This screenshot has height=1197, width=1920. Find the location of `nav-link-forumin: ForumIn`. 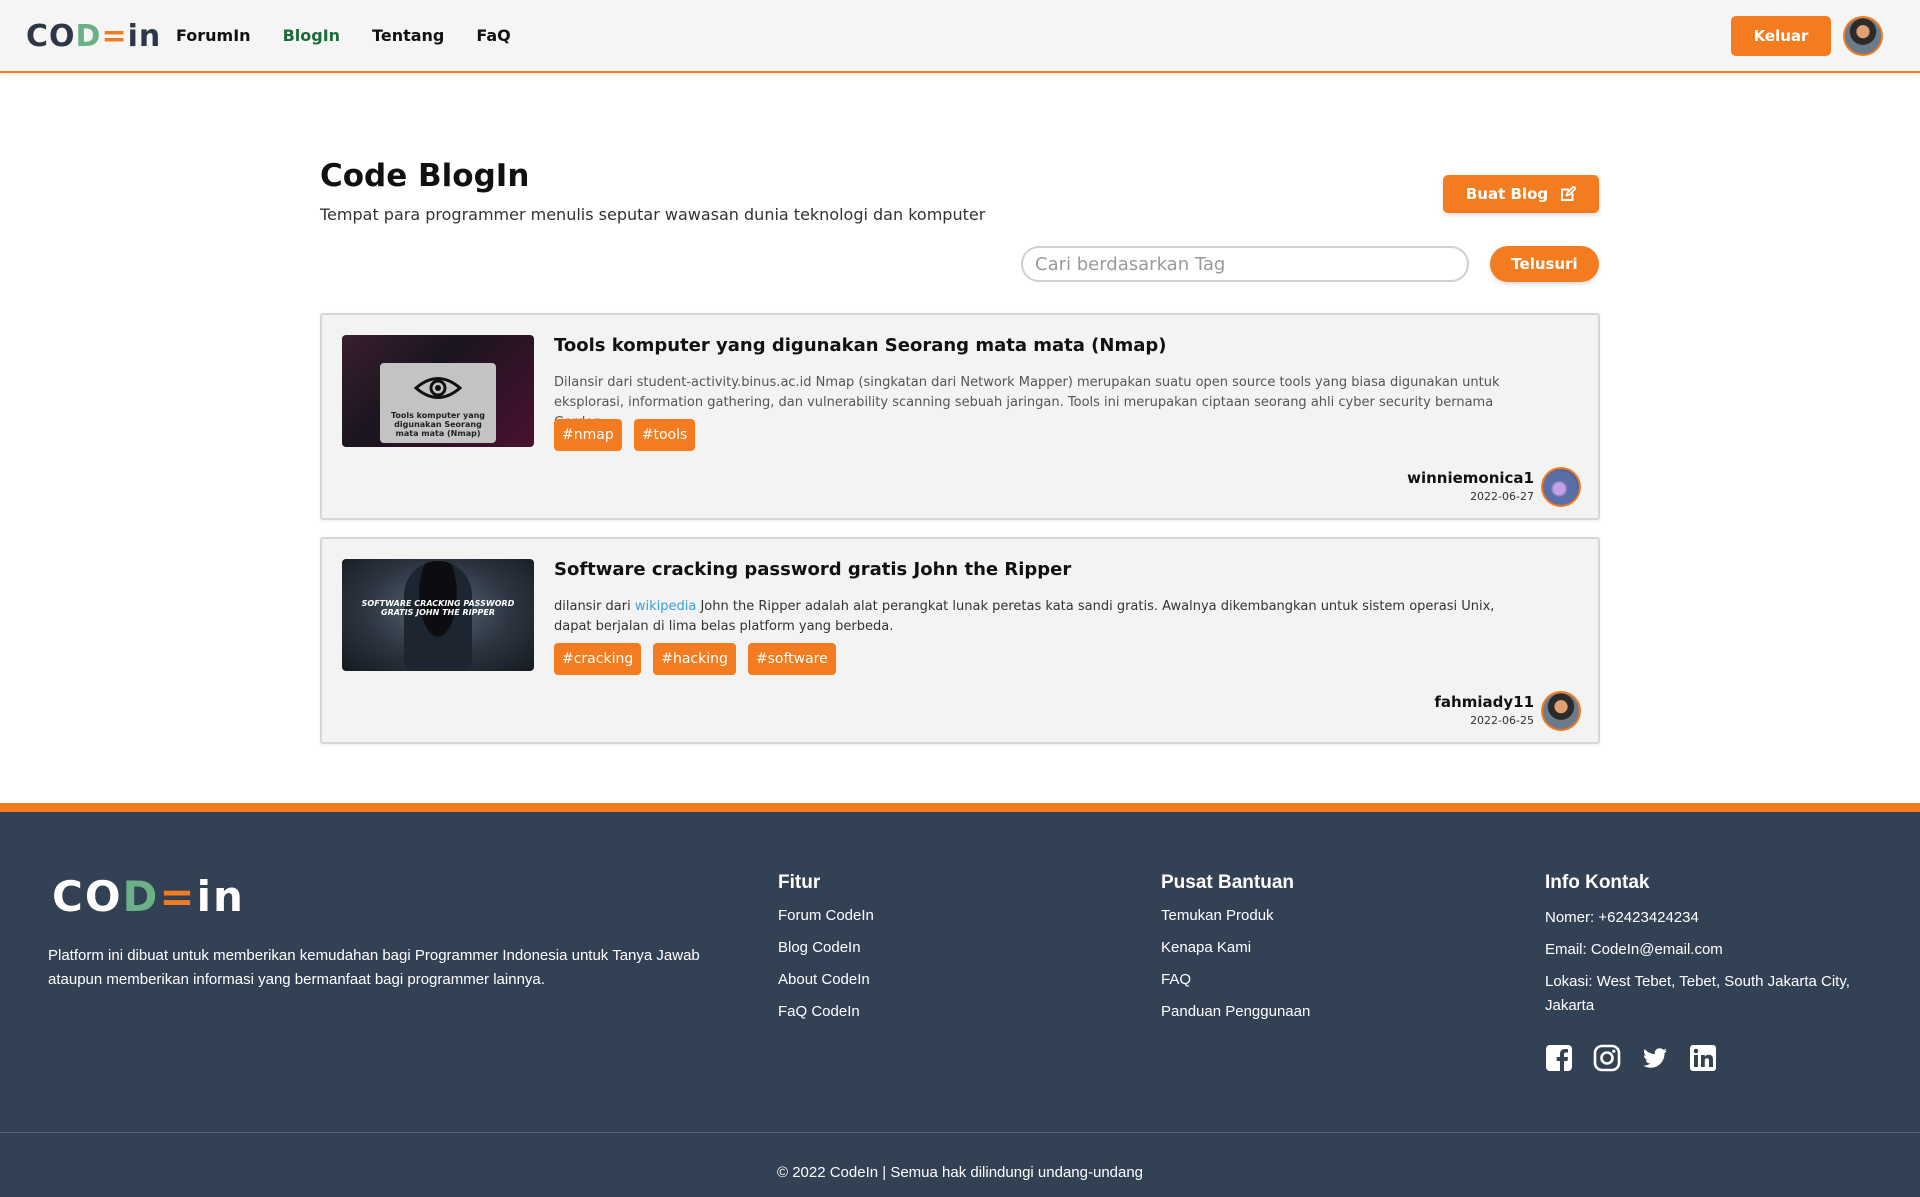

nav-link-forumin: ForumIn is located at coordinates (213, 35).